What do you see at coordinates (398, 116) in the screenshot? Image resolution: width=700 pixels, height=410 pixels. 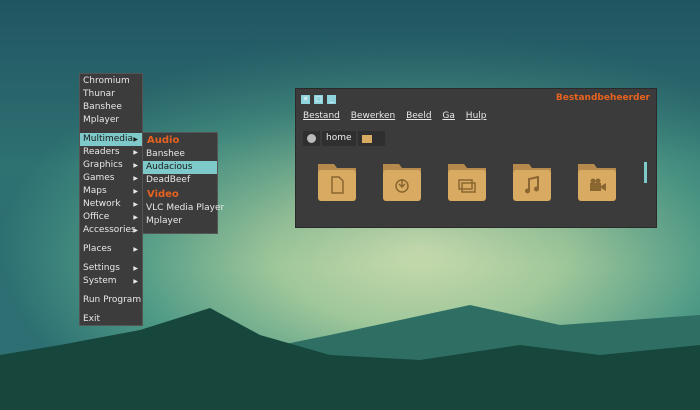 I see `menubar: Bestand Bewerken Beeld Ga Hulp` at bounding box center [398, 116].